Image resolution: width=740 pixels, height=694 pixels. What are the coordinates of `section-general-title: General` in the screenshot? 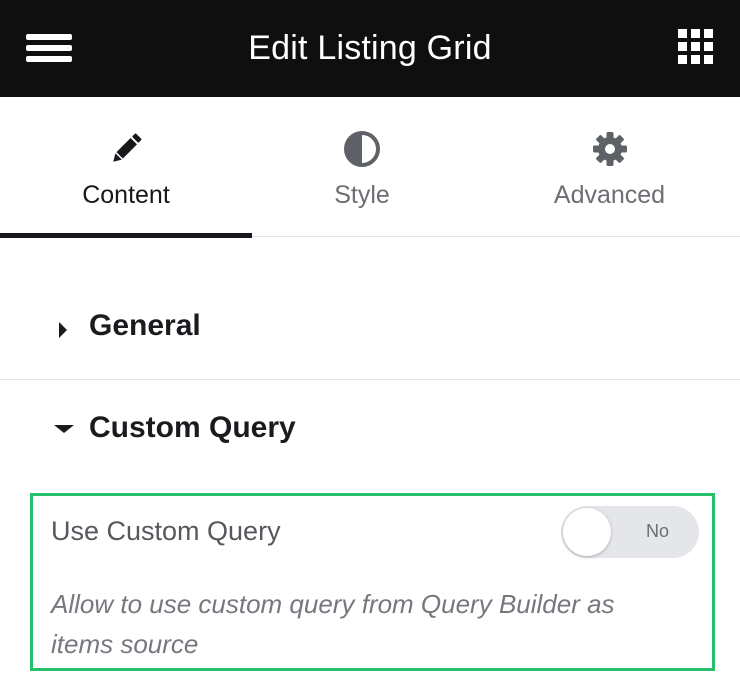 It's located at (145, 325).